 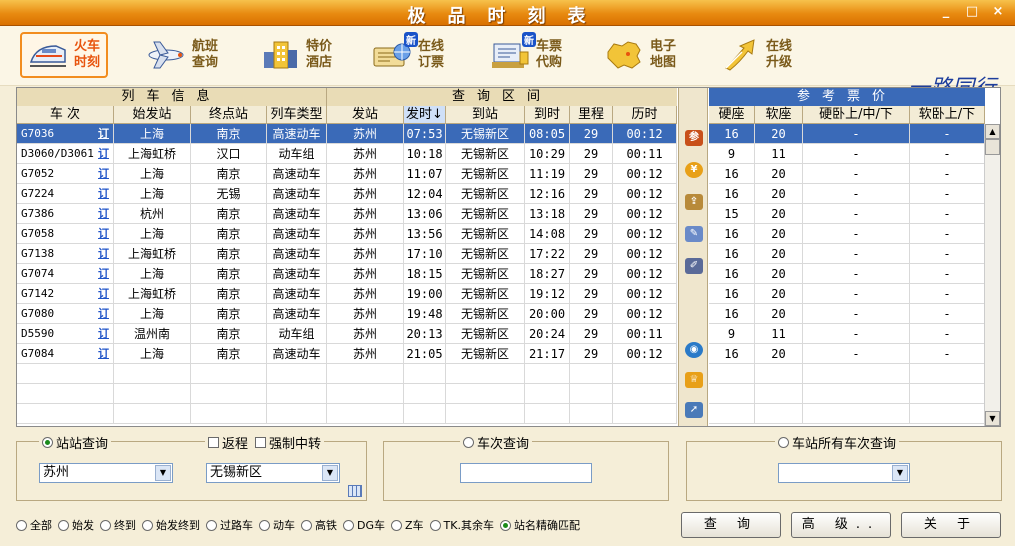 What do you see at coordinates (972, 12) in the screenshot?
I see `maximize-button: □` at bounding box center [972, 12].